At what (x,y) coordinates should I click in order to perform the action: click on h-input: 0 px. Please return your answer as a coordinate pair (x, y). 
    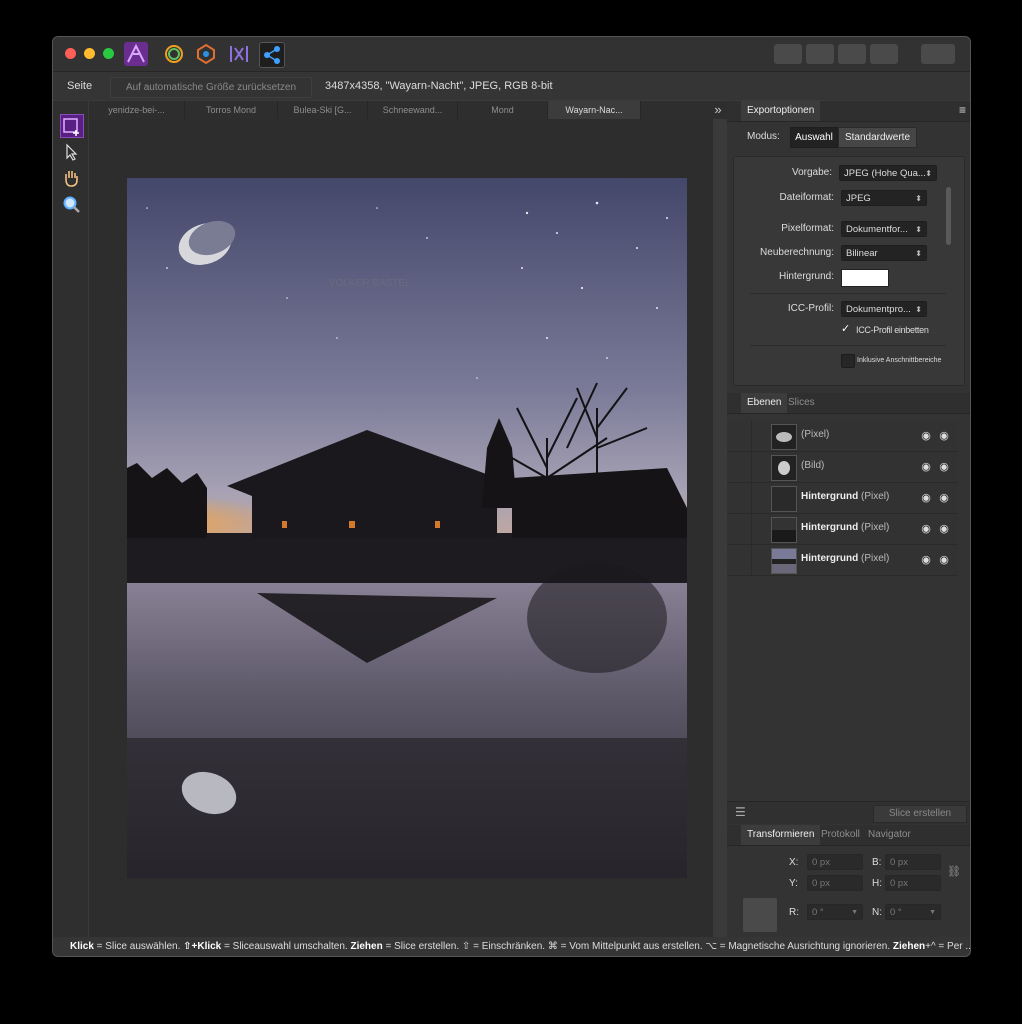
    Looking at the image, I should click on (913, 883).